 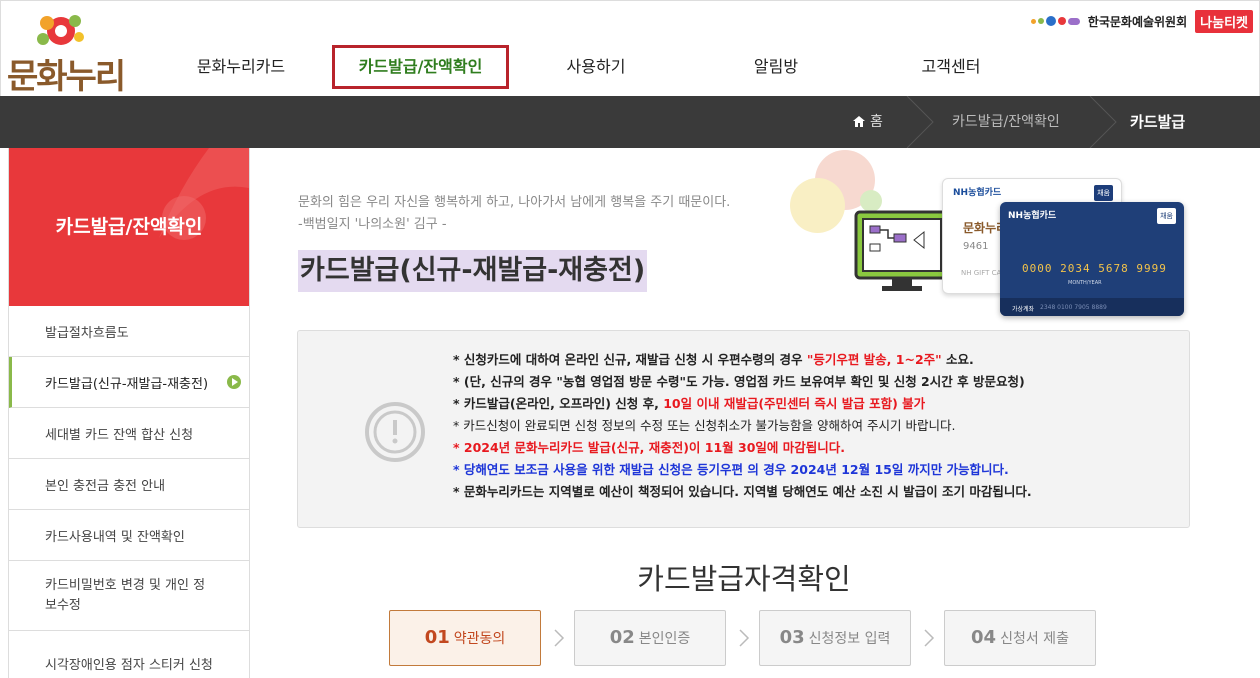 What do you see at coordinates (1158, 122) in the screenshot?
I see `breadcrumb-current: 카드발급` at bounding box center [1158, 122].